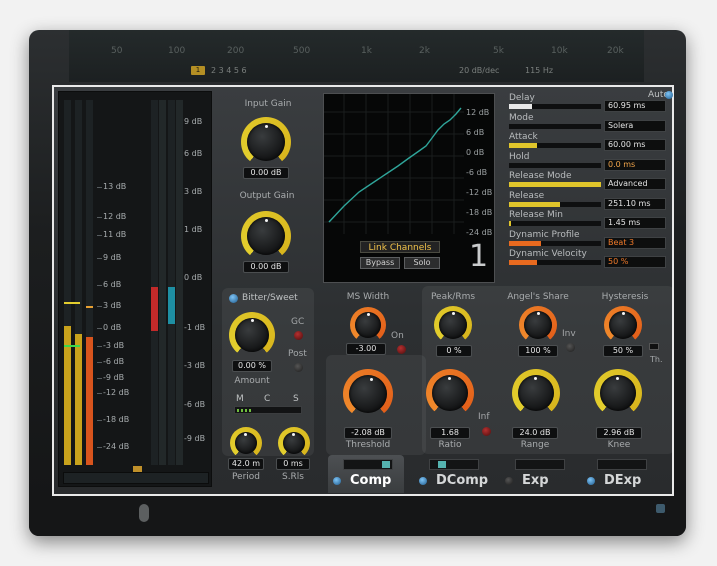 Image resolution: width=717 pixels, height=566 pixels. What do you see at coordinates (454, 351) in the screenshot?
I see `peak-rms-value: 0 %` at bounding box center [454, 351].